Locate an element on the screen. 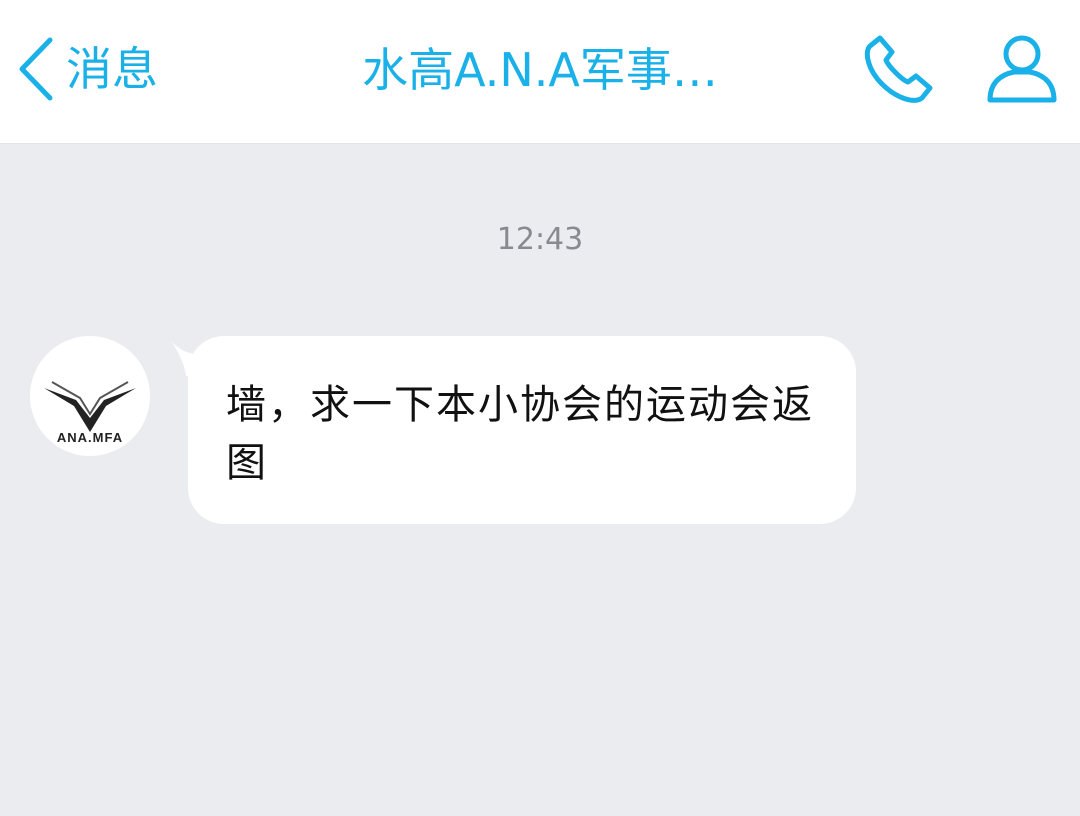 This screenshot has width=1080, height=816. chevron-left-icon is located at coordinates (36, 69).